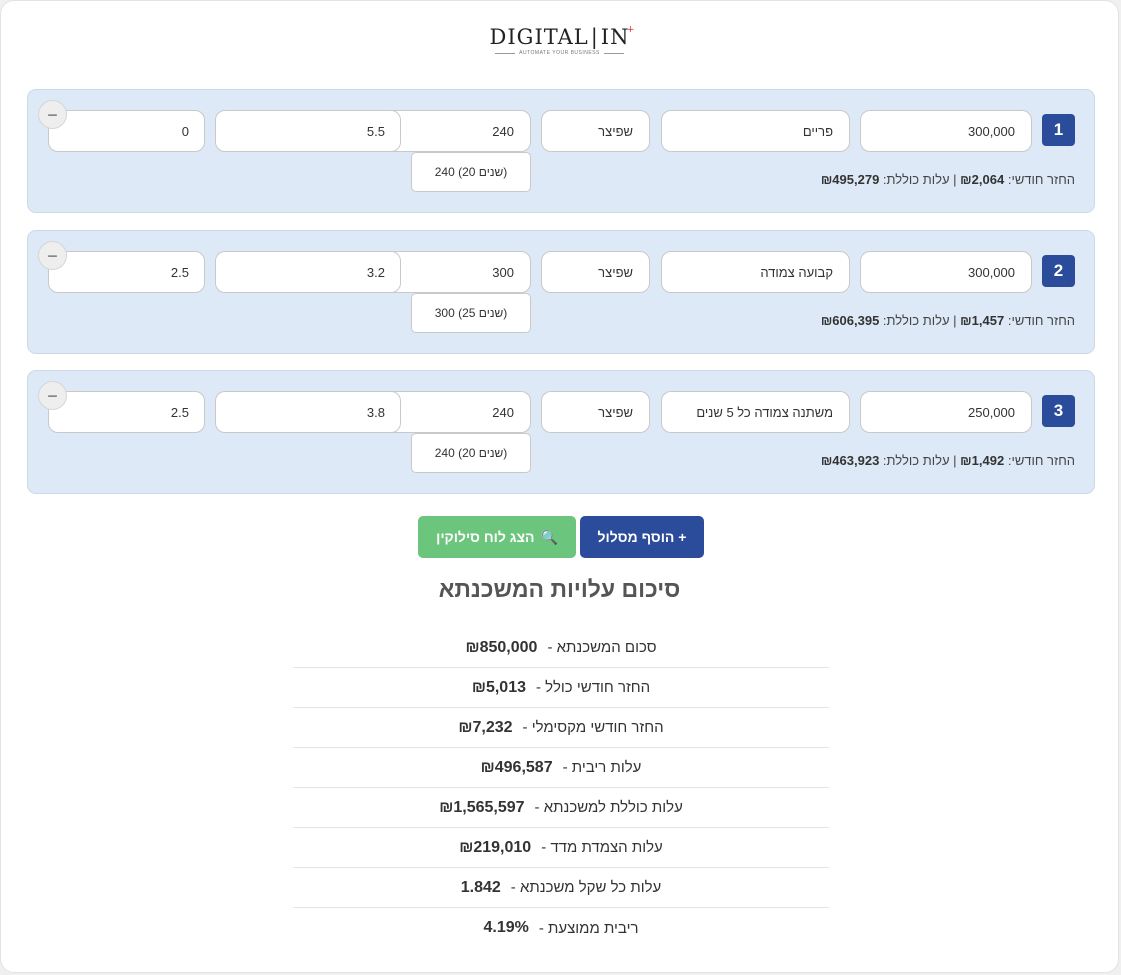 The width and height of the screenshot is (1121, 975). I want to click on track-rate-input: 3.2, so click(308, 272).